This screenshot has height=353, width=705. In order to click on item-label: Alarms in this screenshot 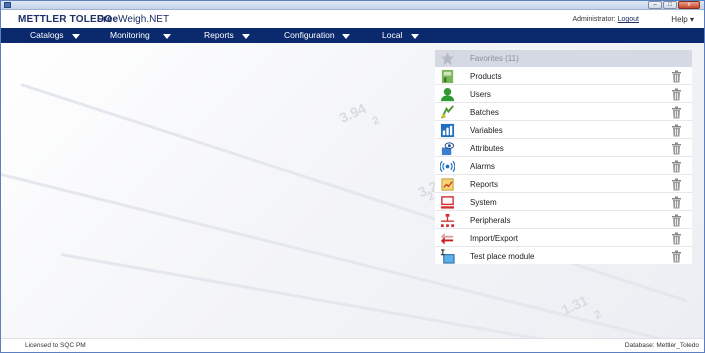, I will do `click(482, 166)`.